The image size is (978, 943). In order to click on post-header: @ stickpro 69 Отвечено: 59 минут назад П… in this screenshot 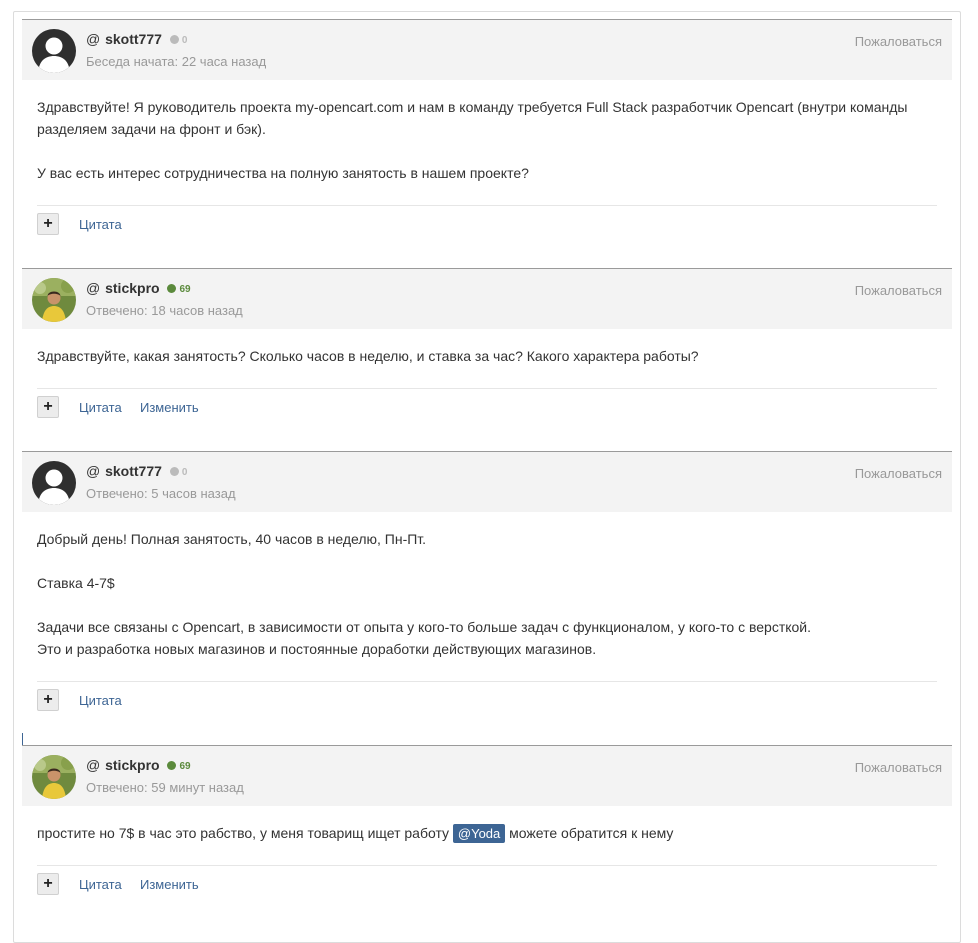, I will do `click(487, 775)`.